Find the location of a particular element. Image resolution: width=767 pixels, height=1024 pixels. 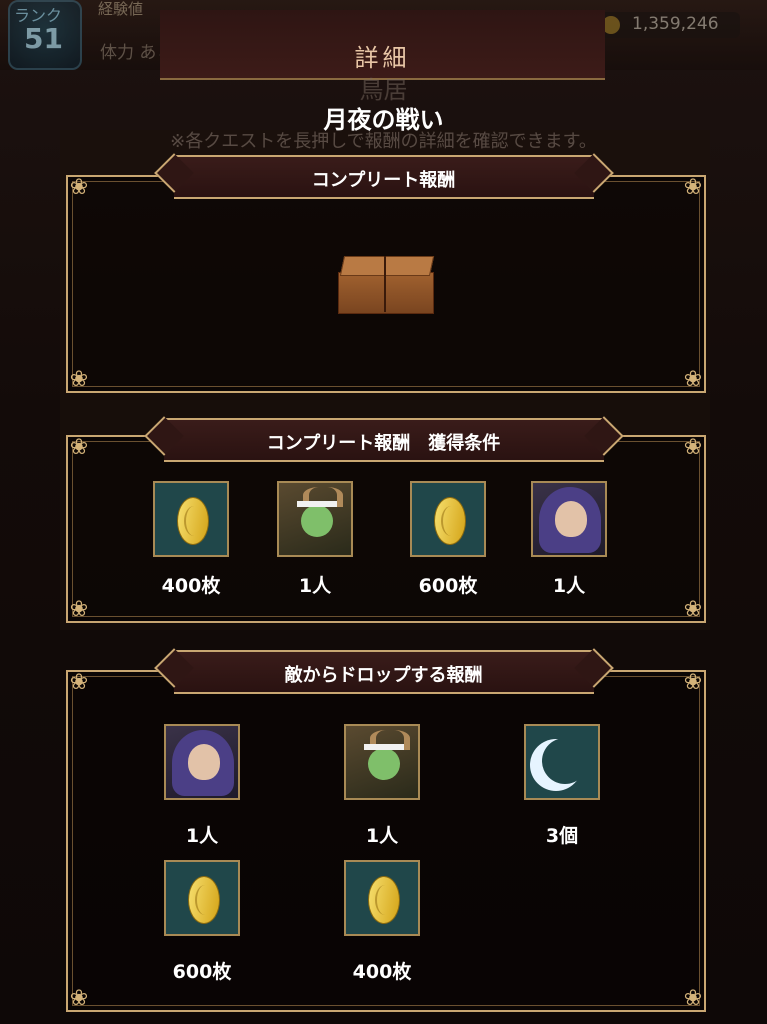

rank-value: 51 is located at coordinates (43, 38).